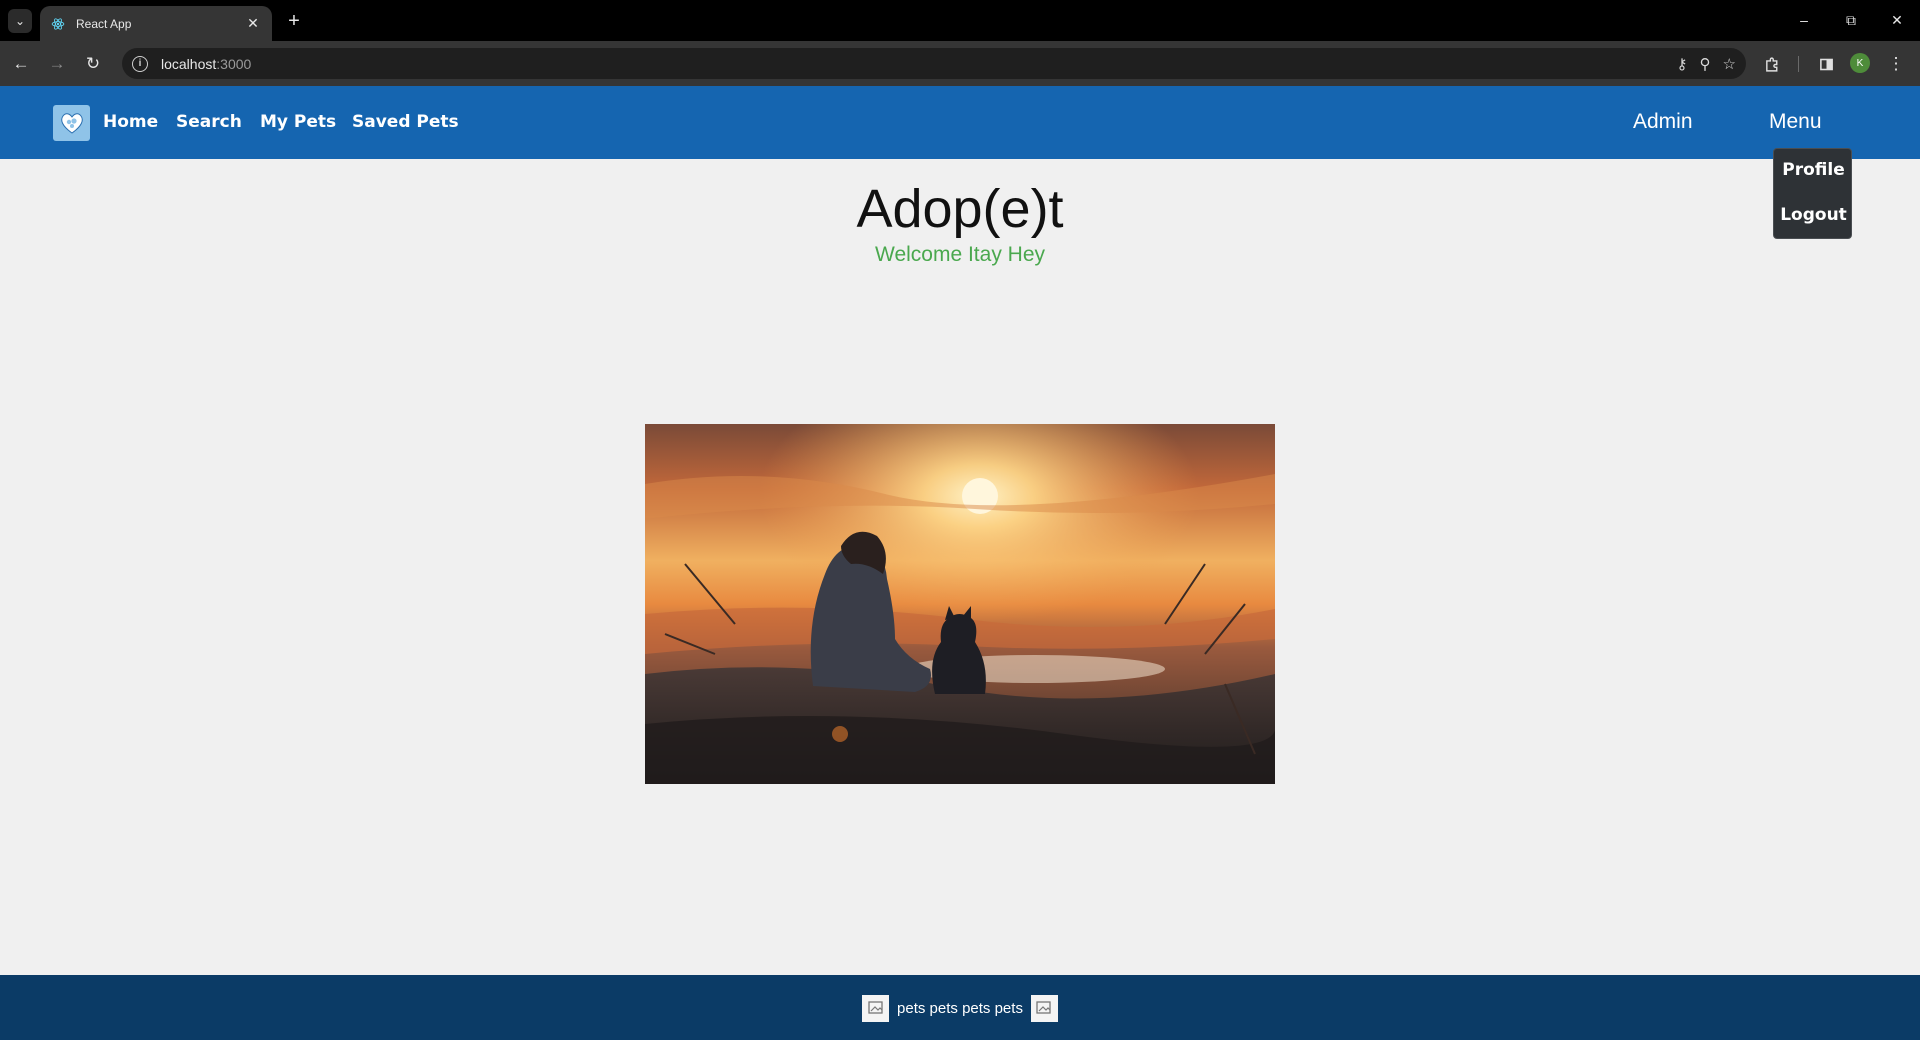 The height and width of the screenshot is (1040, 1920). What do you see at coordinates (1813, 170) in the screenshot?
I see `menu-item-profile: Profile` at bounding box center [1813, 170].